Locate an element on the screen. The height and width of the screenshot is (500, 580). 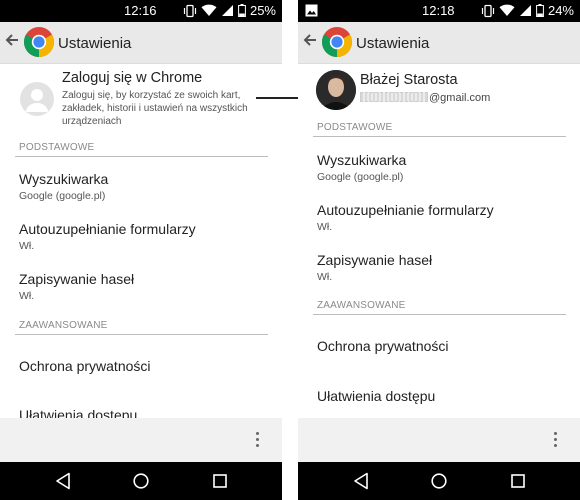
battery-percent: 24% is located at coordinates (560, 10).